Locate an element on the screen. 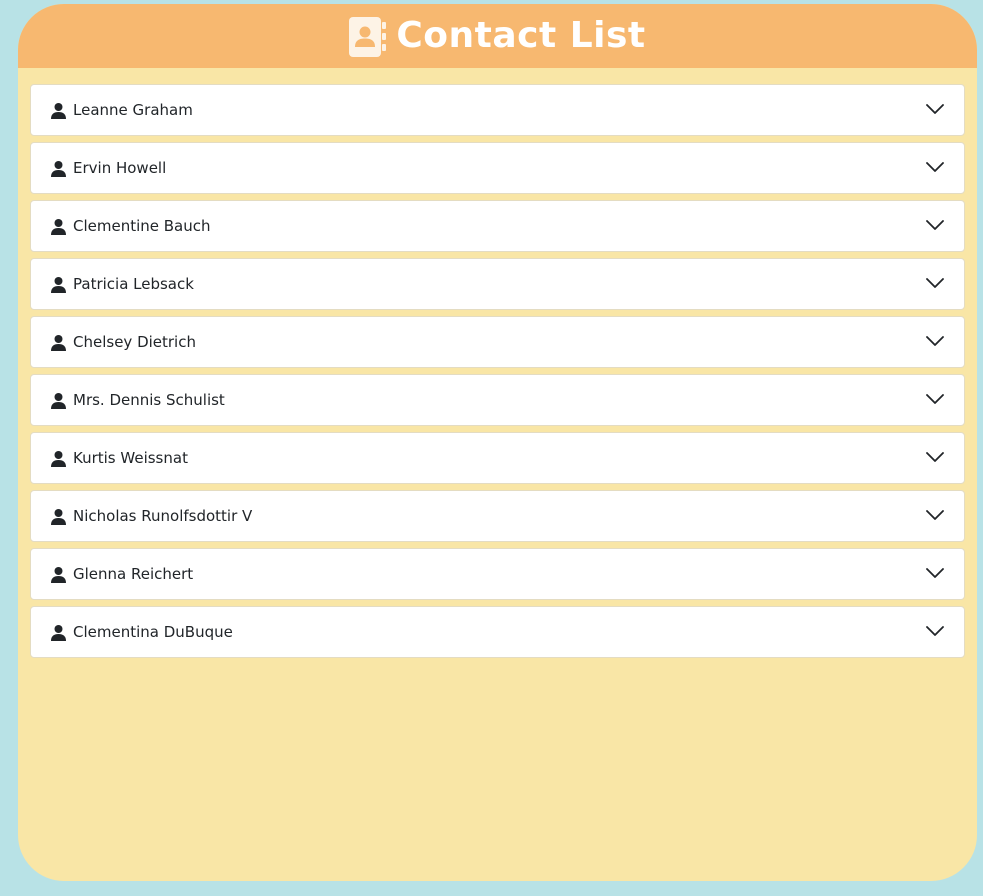 The width and height of the screenshot is (983, 896). contact-name: Kurtis Weissnat is located at coordinates (130, 458).